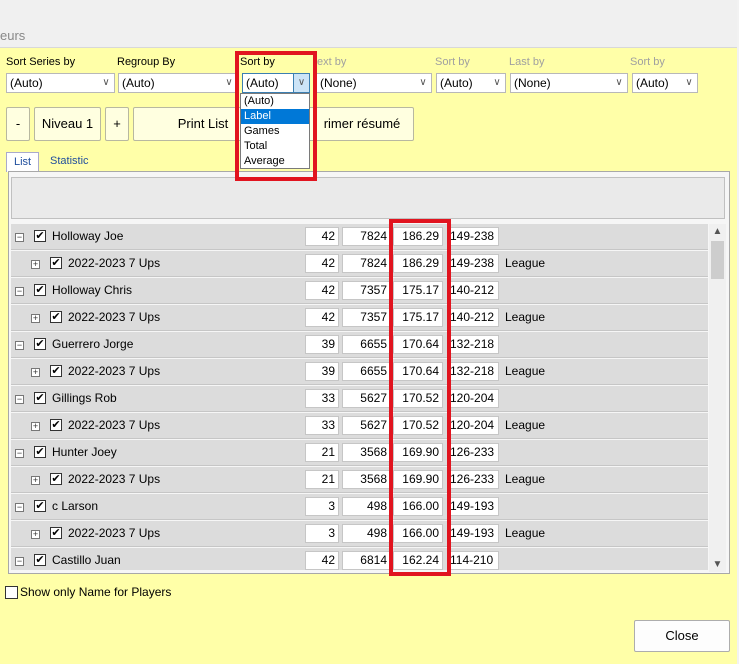 This screenshot has width=739, height=664. I want to click on row-name: Holloway Joe, so click(88, 236).